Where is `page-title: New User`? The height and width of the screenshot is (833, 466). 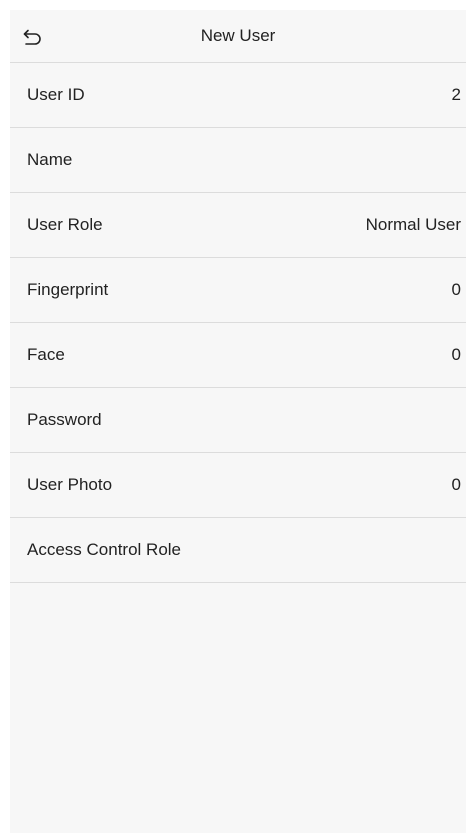 page-title: New User is located at coordinates (238, 35).